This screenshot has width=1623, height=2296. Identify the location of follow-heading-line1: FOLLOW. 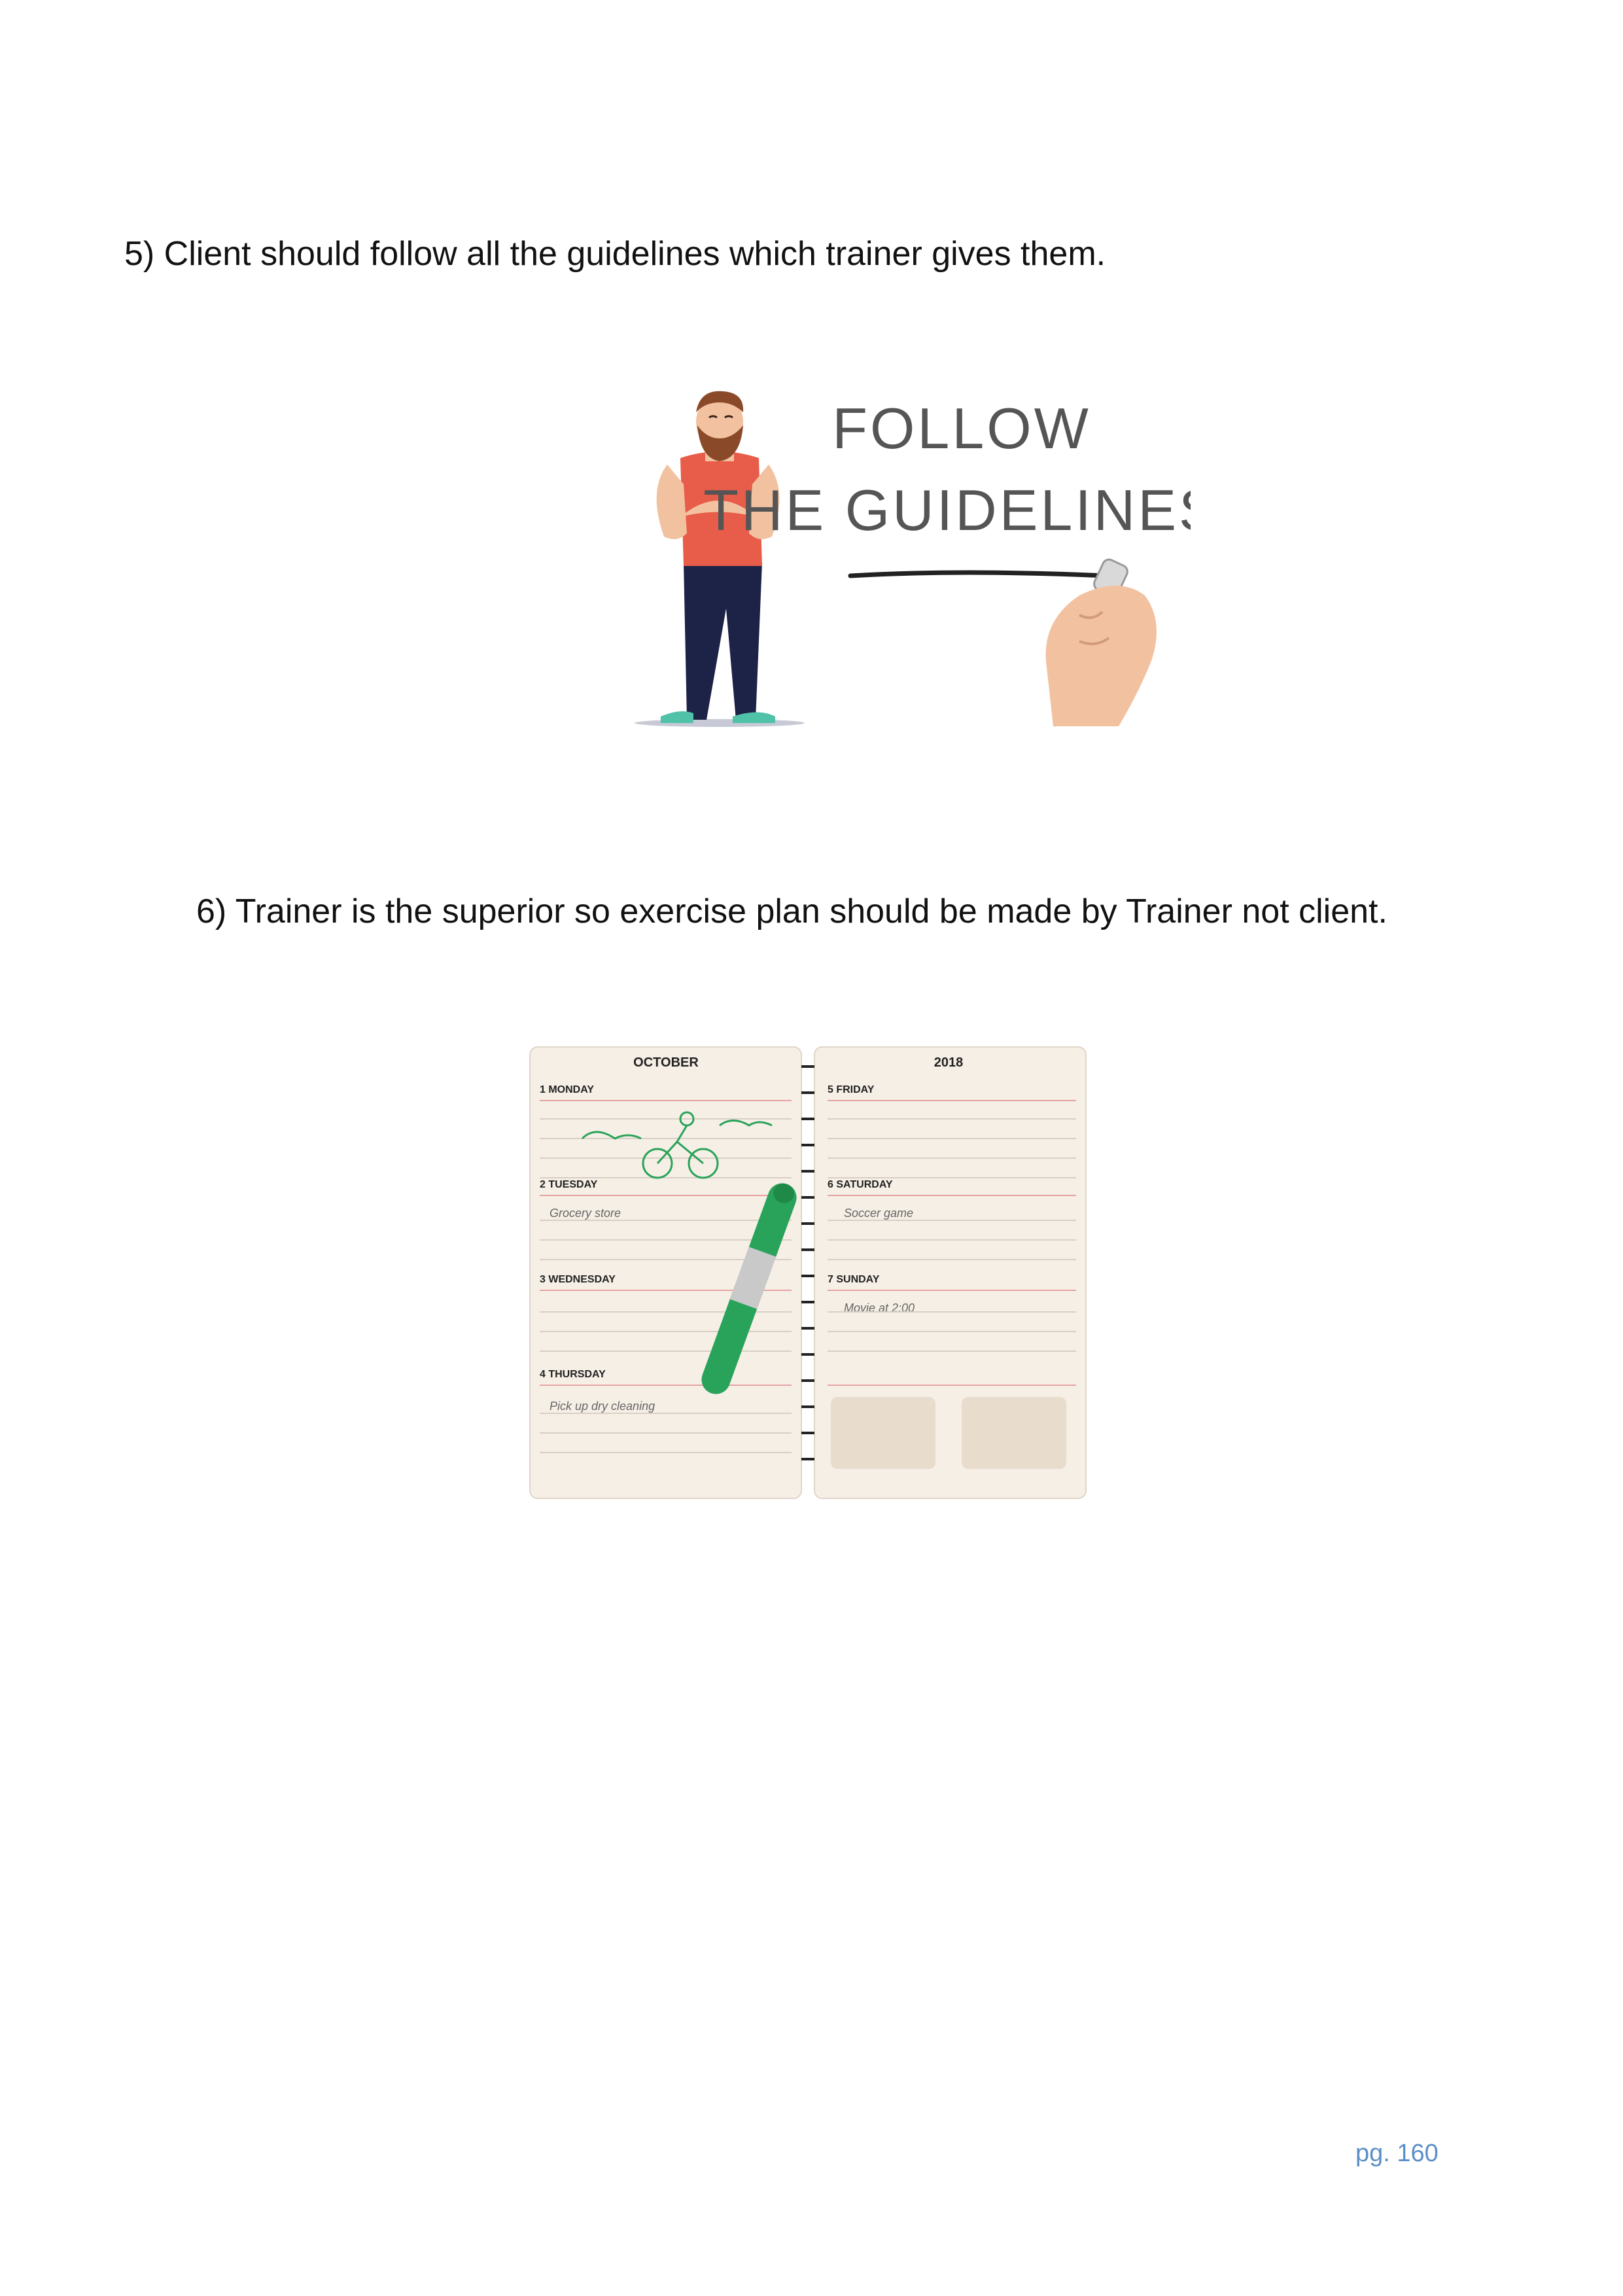
(962, 428).